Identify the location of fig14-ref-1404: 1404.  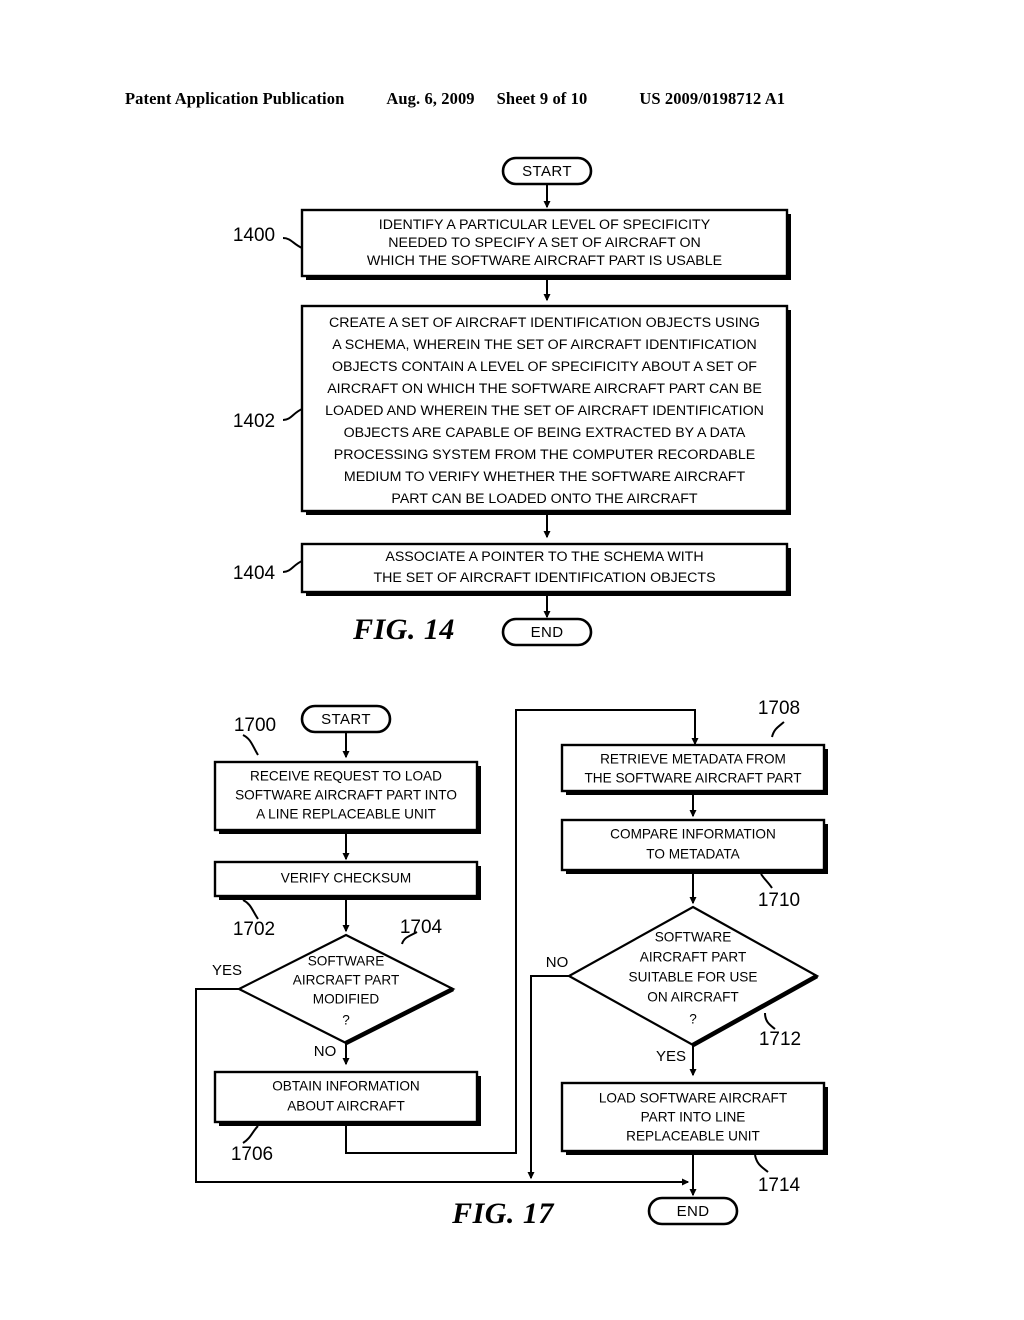
(254, 573).